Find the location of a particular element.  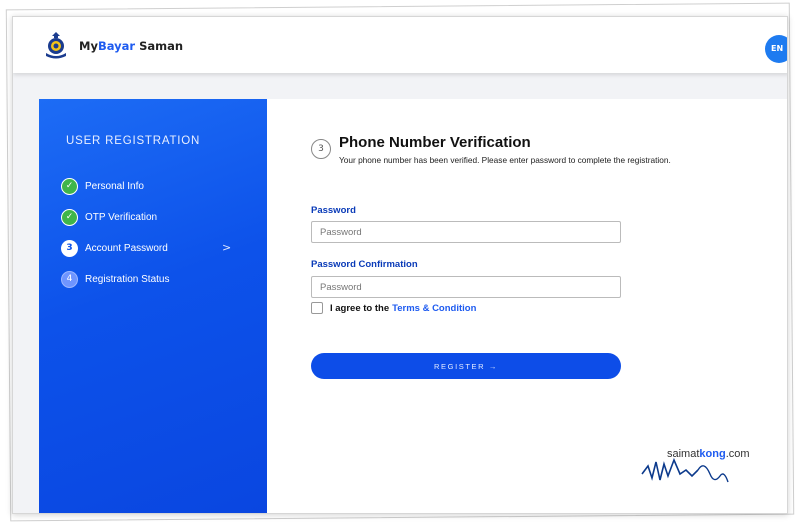

sidebar-title: USER REGISTRATION is located at coordinates (133, 141).